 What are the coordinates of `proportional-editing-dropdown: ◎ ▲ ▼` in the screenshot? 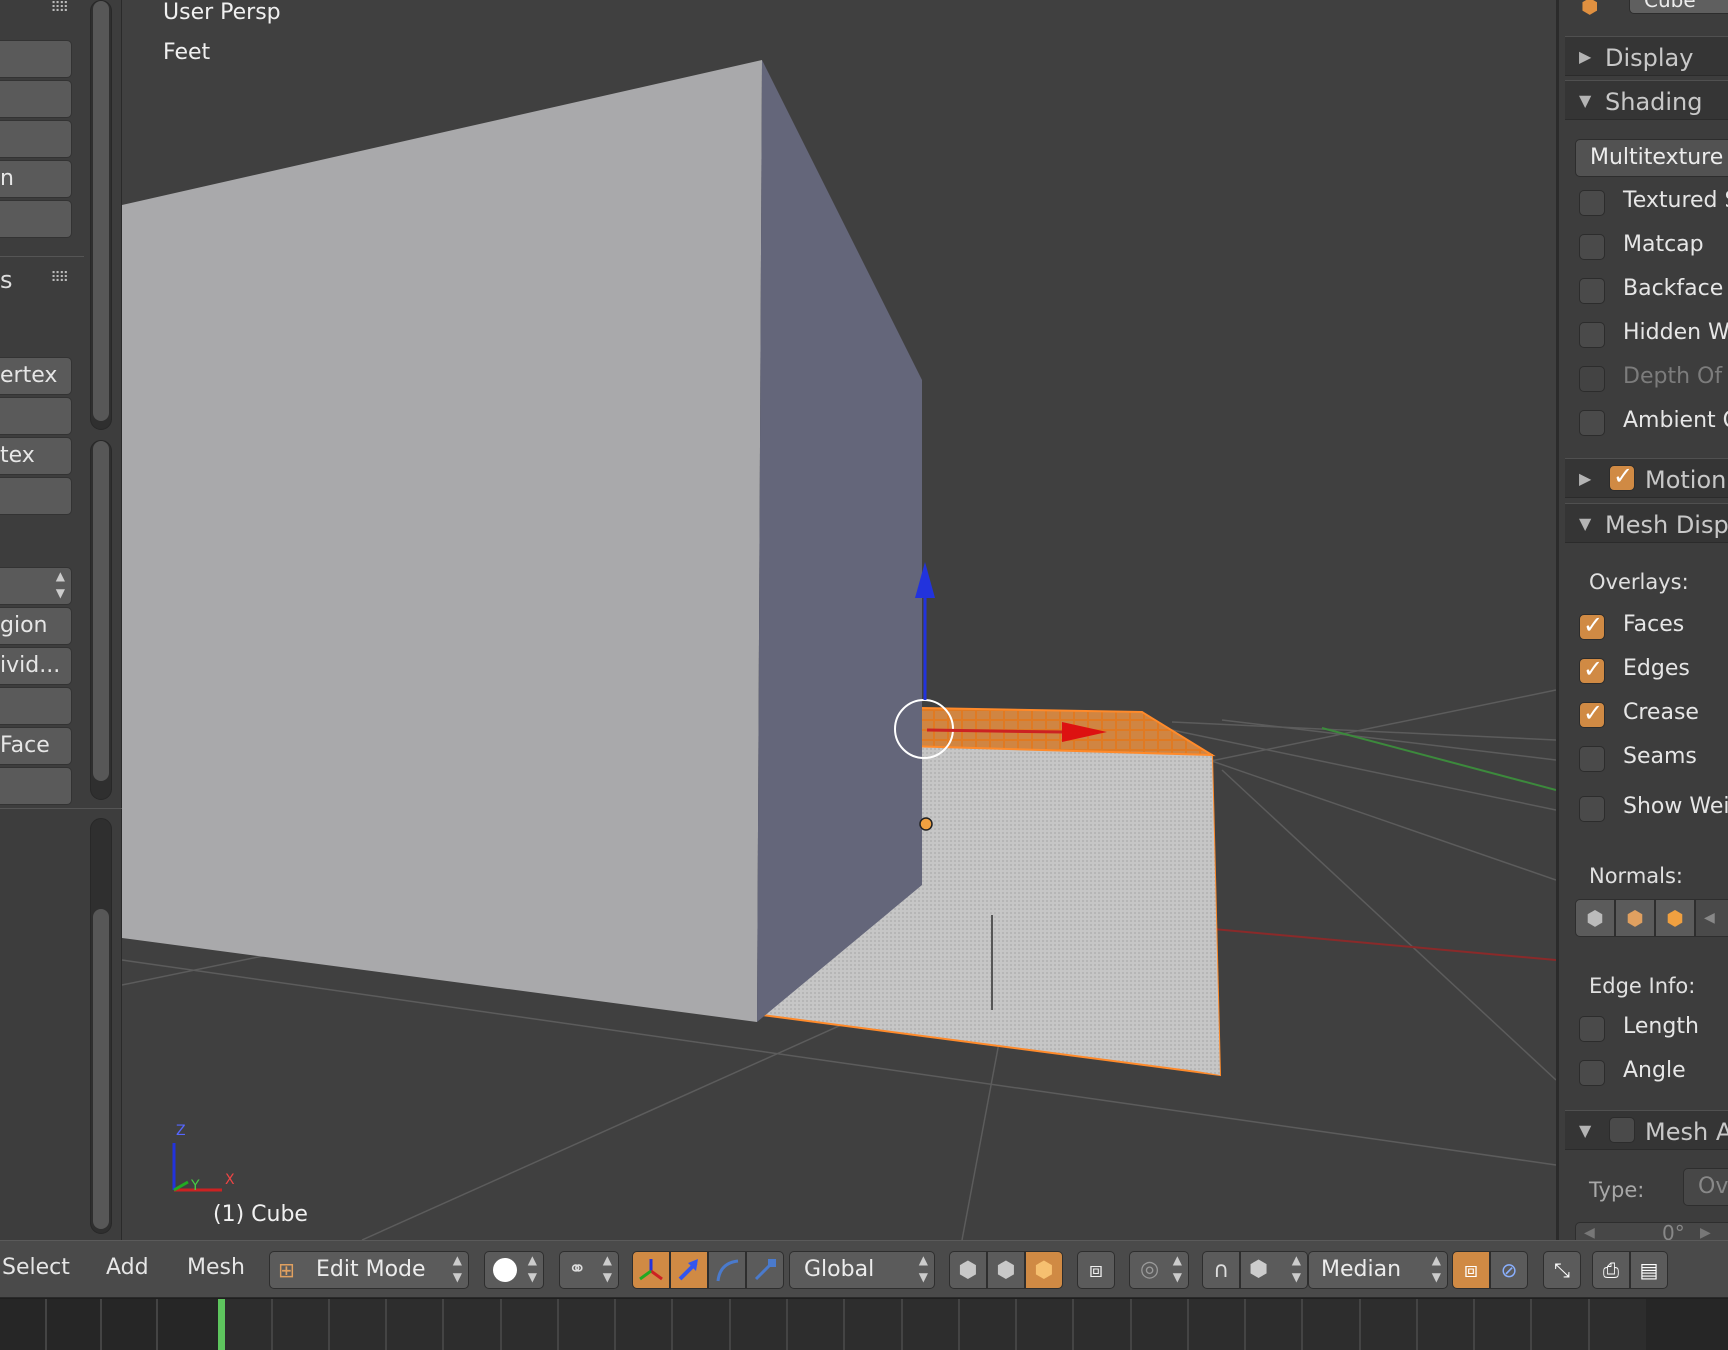 It's located at (1159, 1270).